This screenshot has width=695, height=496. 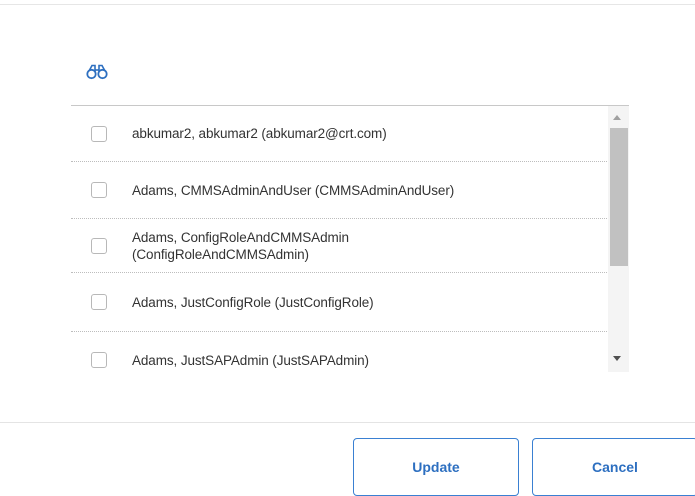 I want to click on list-item: Adams, JustSAPAdmin (JustSAPAdmin), so click(x=339, y=352).